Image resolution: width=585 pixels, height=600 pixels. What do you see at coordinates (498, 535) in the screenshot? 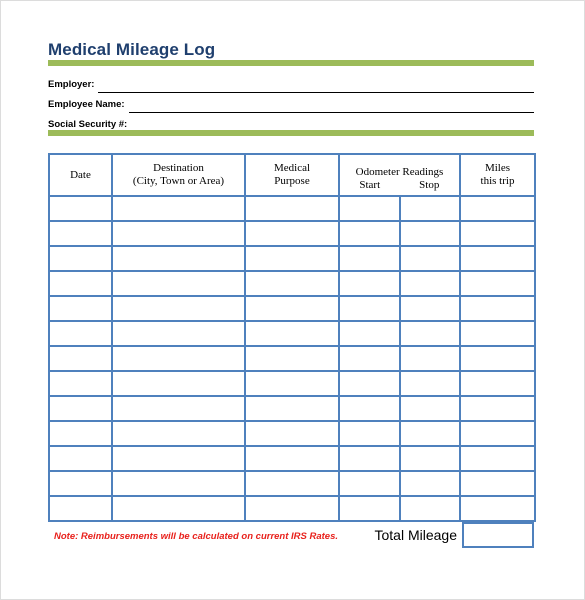
I see `total-mileage-input` at bounding box center [498, 535].